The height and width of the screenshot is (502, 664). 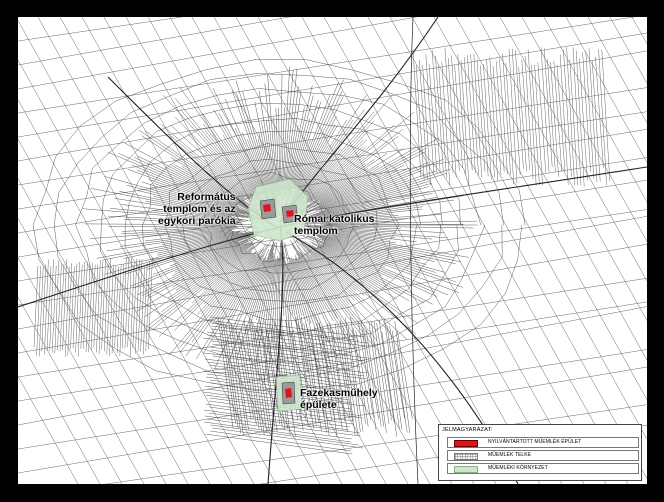 I want to click on red-swatch-icon, so click(x=466, y=443).